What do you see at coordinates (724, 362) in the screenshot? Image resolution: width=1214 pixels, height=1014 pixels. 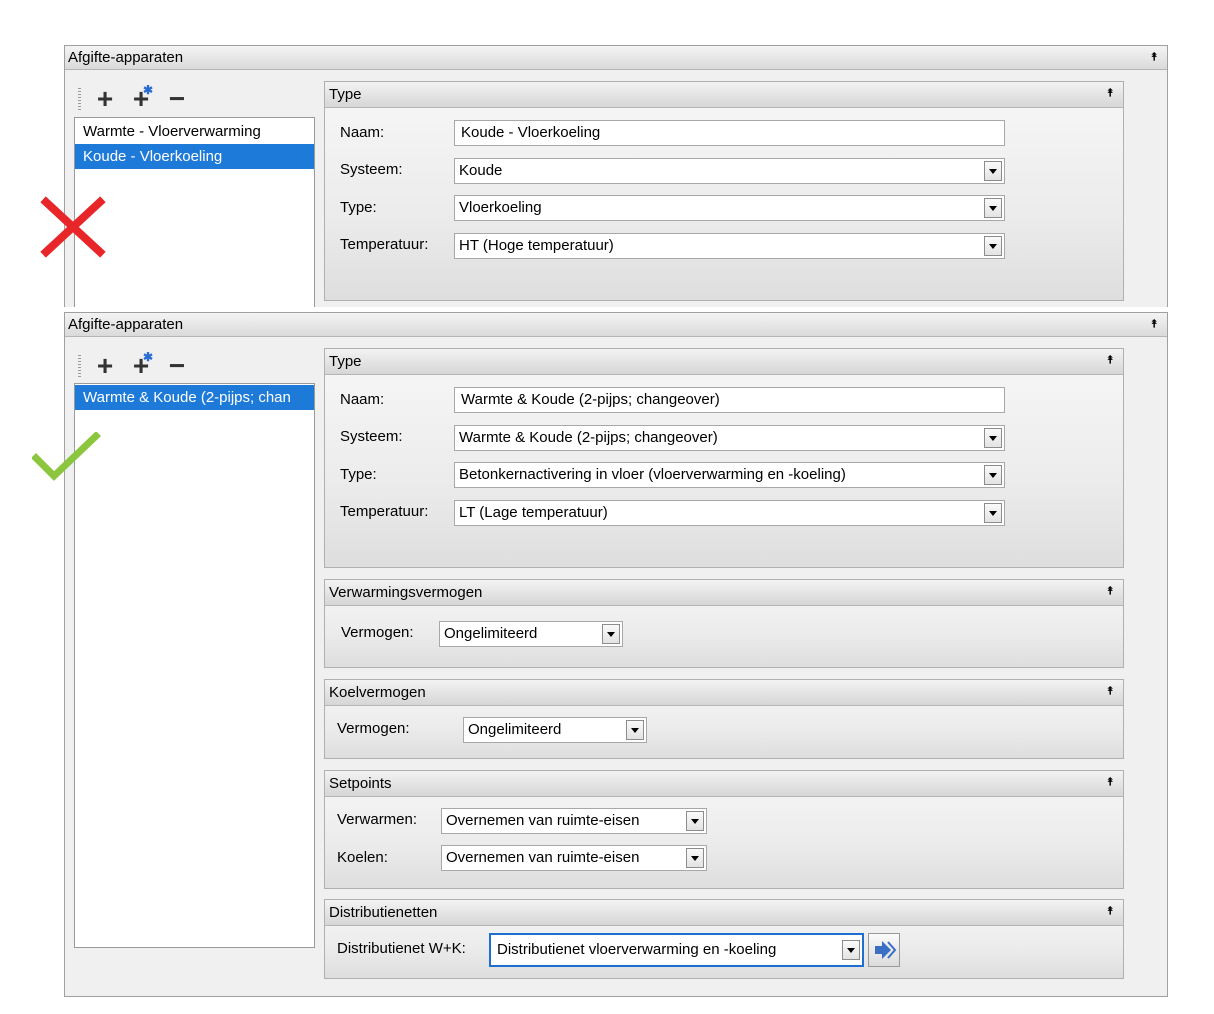 I see `bottom-type-header: Type ⯭` at bounding box center [724, 362].